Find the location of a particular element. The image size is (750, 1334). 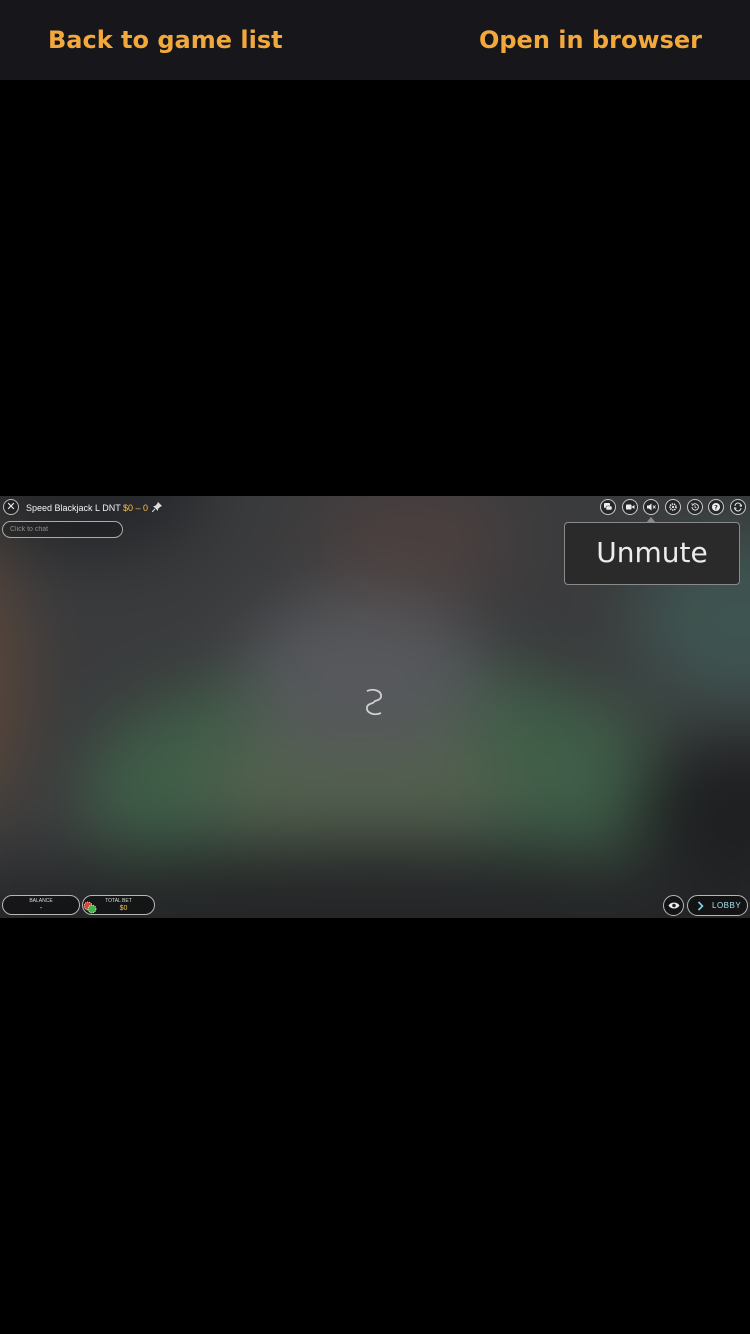

loading-spinner-icon is located at coordinates (374, 702).